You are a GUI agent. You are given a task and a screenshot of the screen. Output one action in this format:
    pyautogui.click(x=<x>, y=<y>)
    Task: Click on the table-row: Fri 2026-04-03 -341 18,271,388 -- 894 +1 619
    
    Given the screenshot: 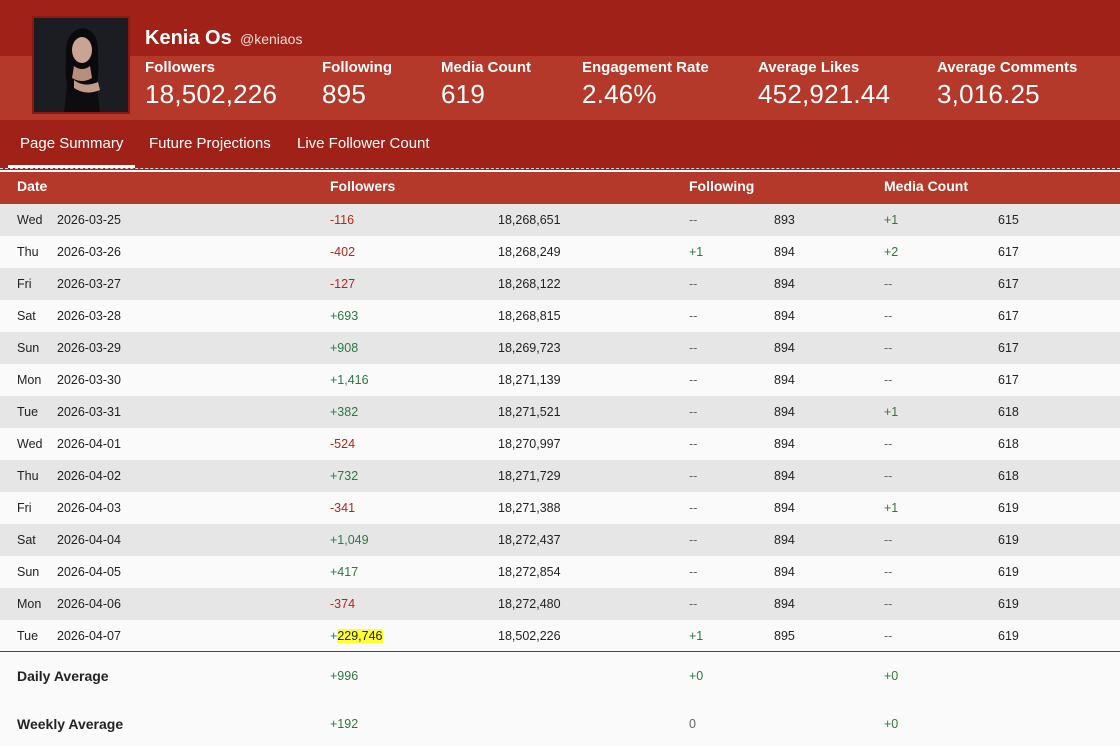 What is the action you would take?
    pyautogui.click(x=560, y=508)
    